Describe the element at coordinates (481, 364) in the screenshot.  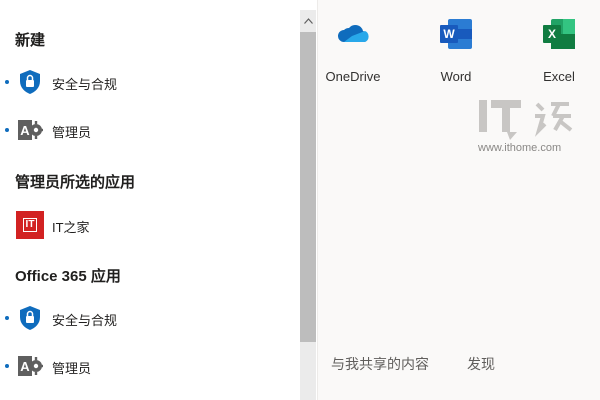
I see `discover-link: 发现` at that location.